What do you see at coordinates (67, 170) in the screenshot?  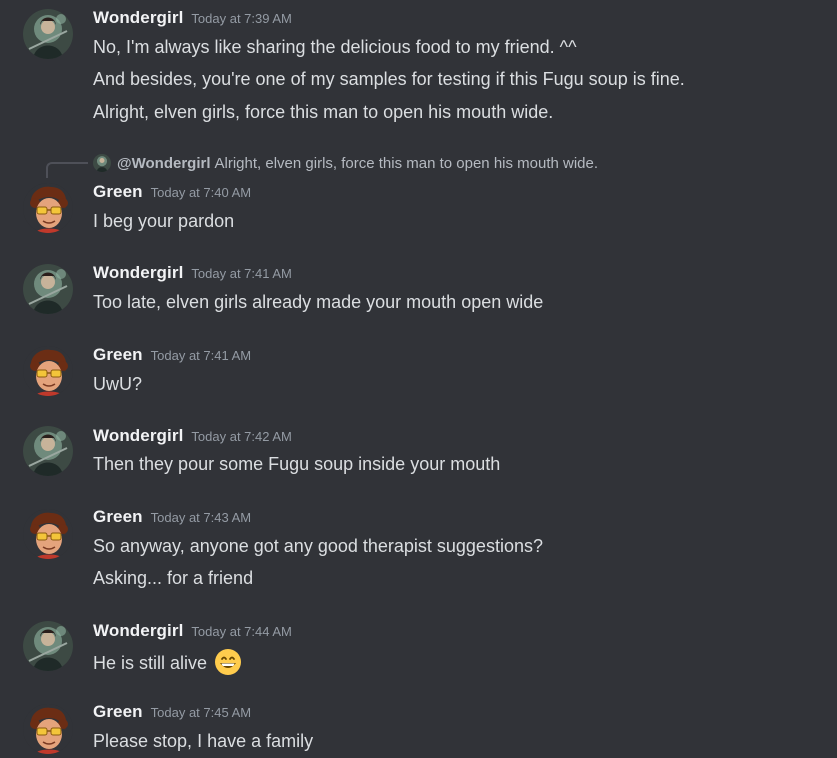 I see `reply-connector` at bounding box center [67, 170].